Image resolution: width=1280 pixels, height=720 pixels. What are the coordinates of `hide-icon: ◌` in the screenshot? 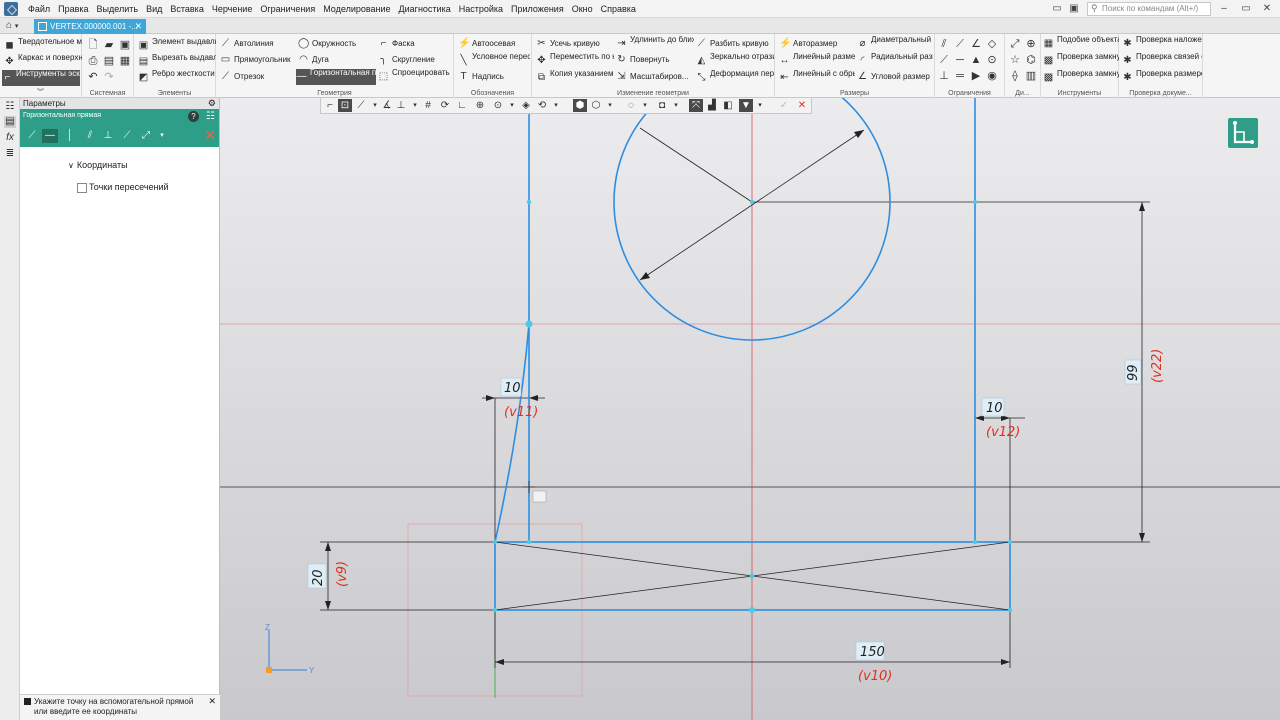 It's located at (631, 105).